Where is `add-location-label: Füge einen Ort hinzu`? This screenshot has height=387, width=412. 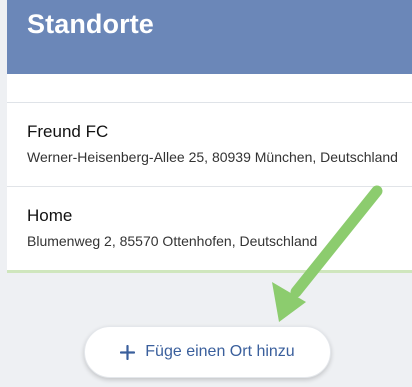
add-location-label: Füge einen Ort hinzu is located at coordinates (220, 351).